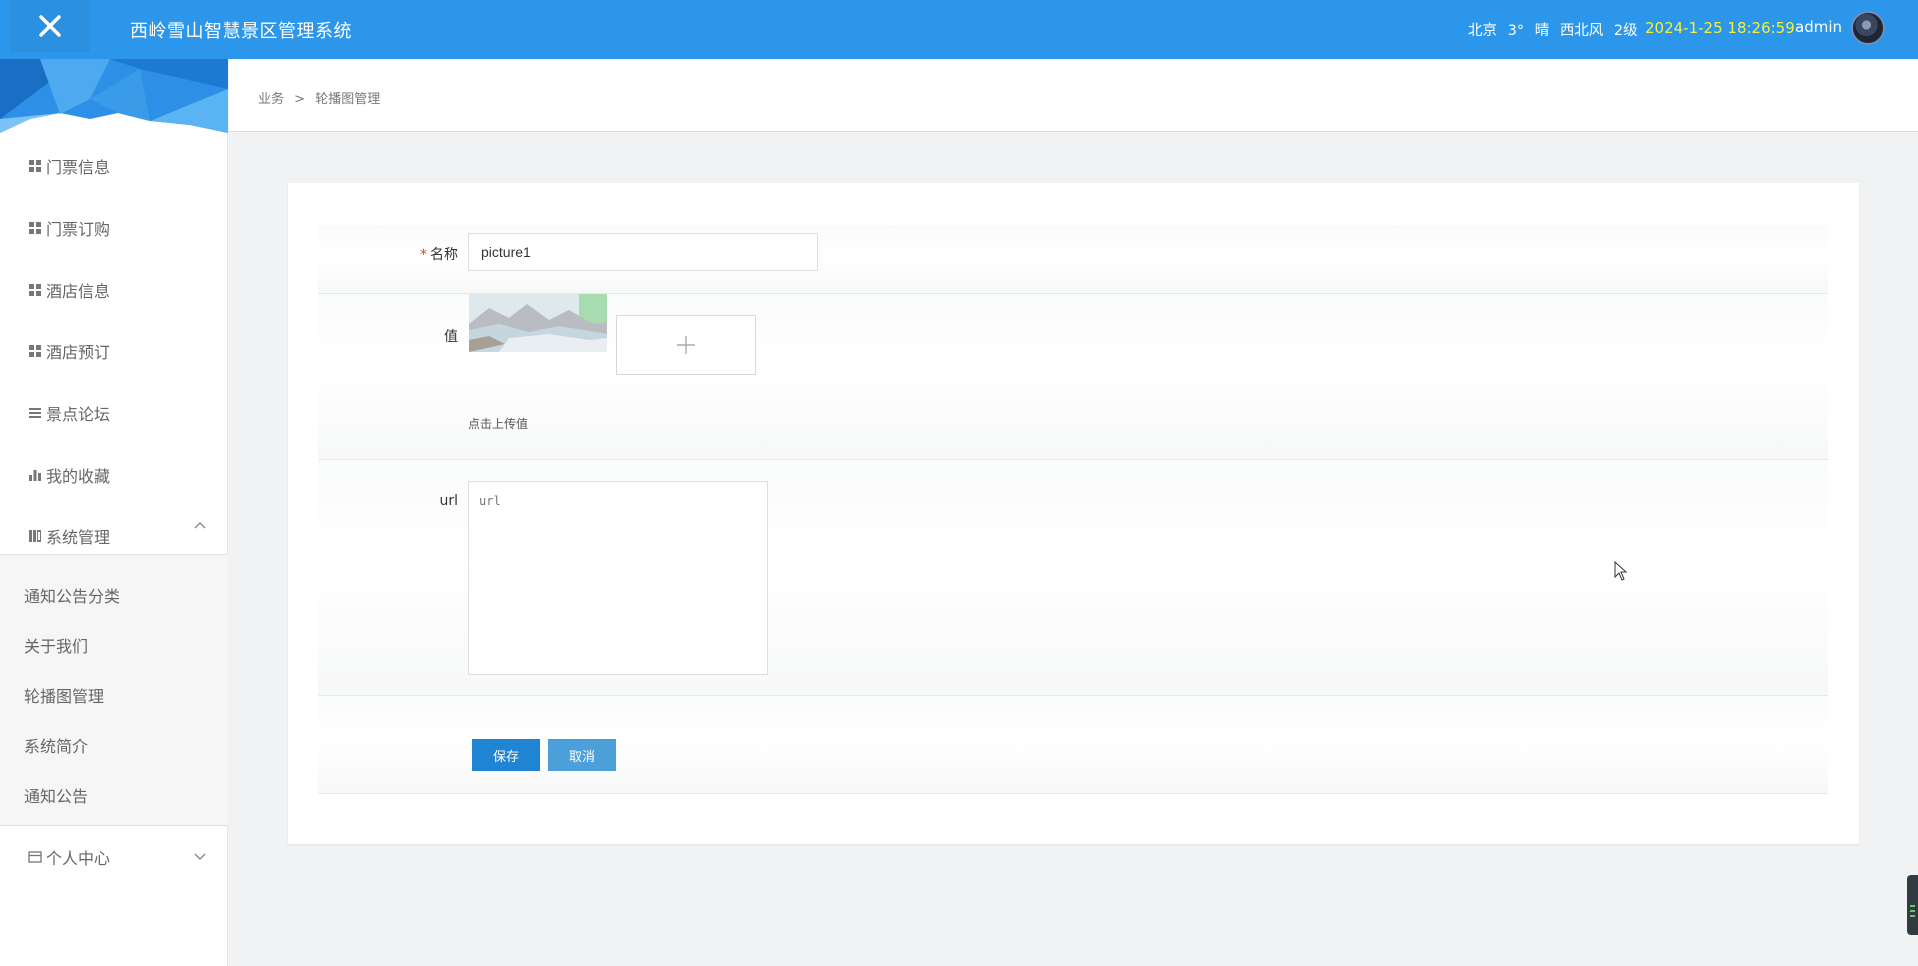 This screenshot has height=966, width=1918. Describe the element at coordinates (1542, 31) in the screenshot. I see `weather-condition: 晴` at that location.